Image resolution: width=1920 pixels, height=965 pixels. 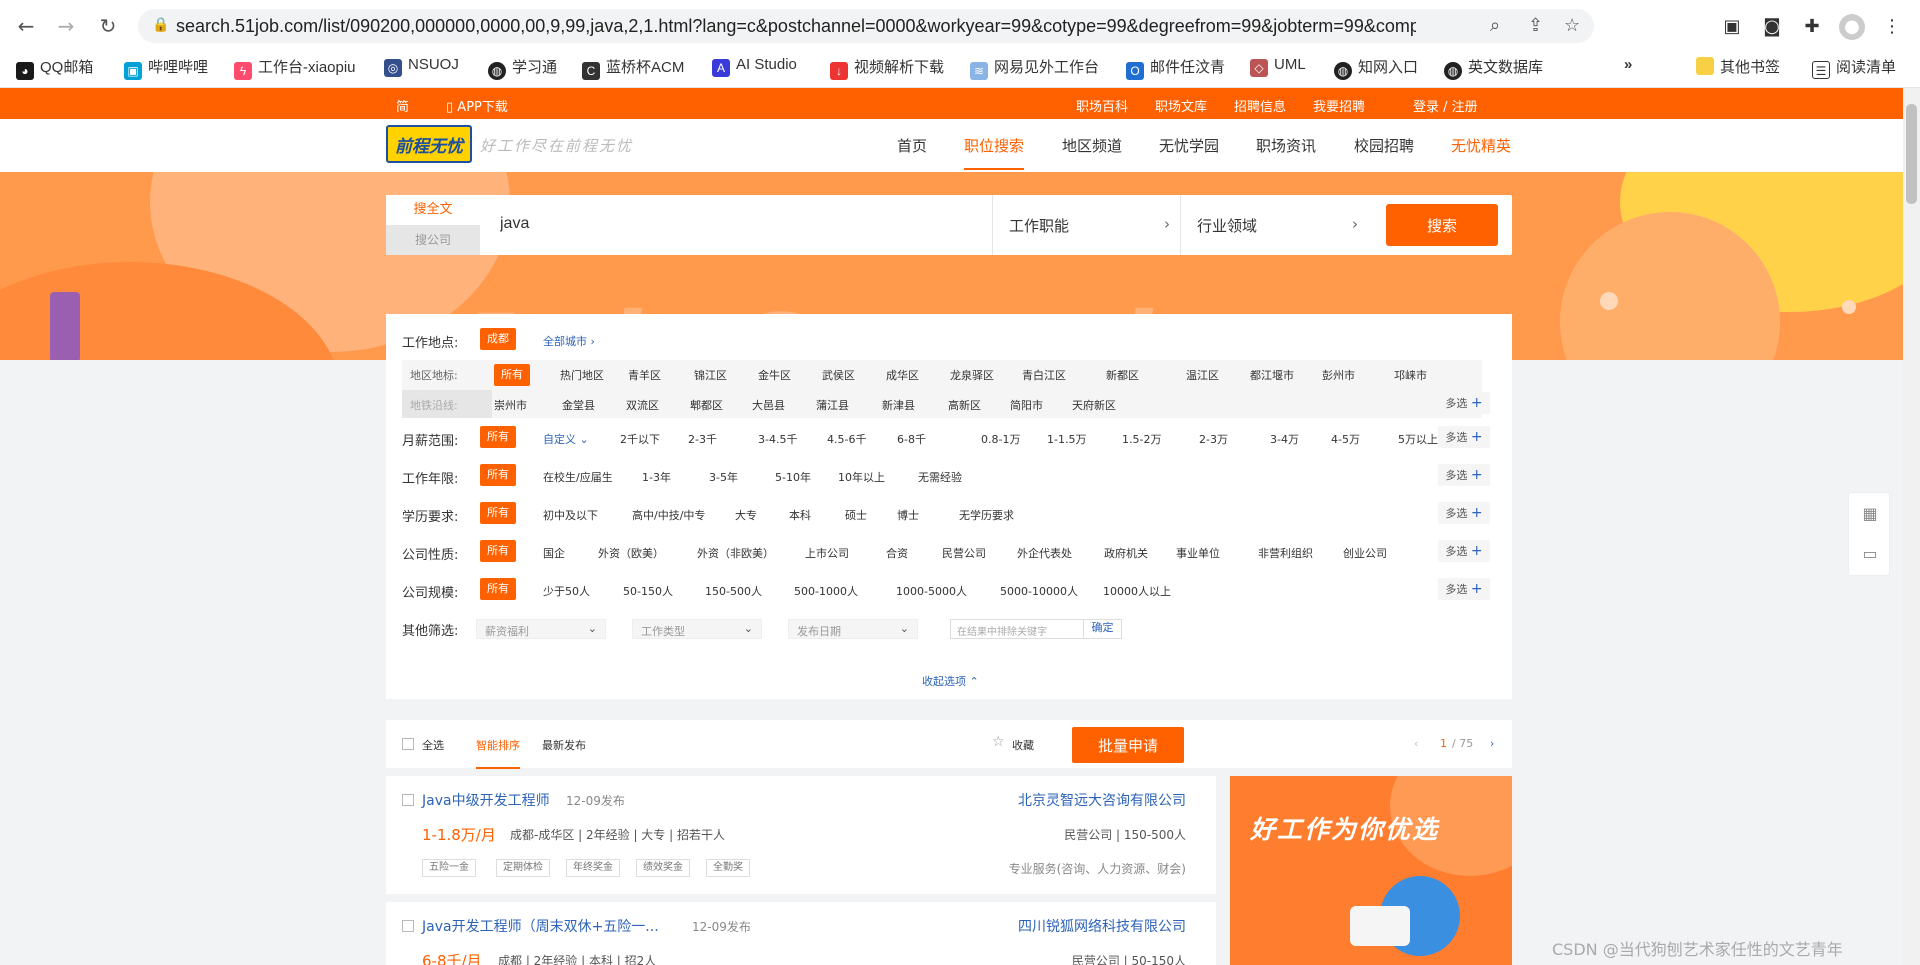 I want to click on edu-multi-select: 多选 +, so click(x=1464, y=513).